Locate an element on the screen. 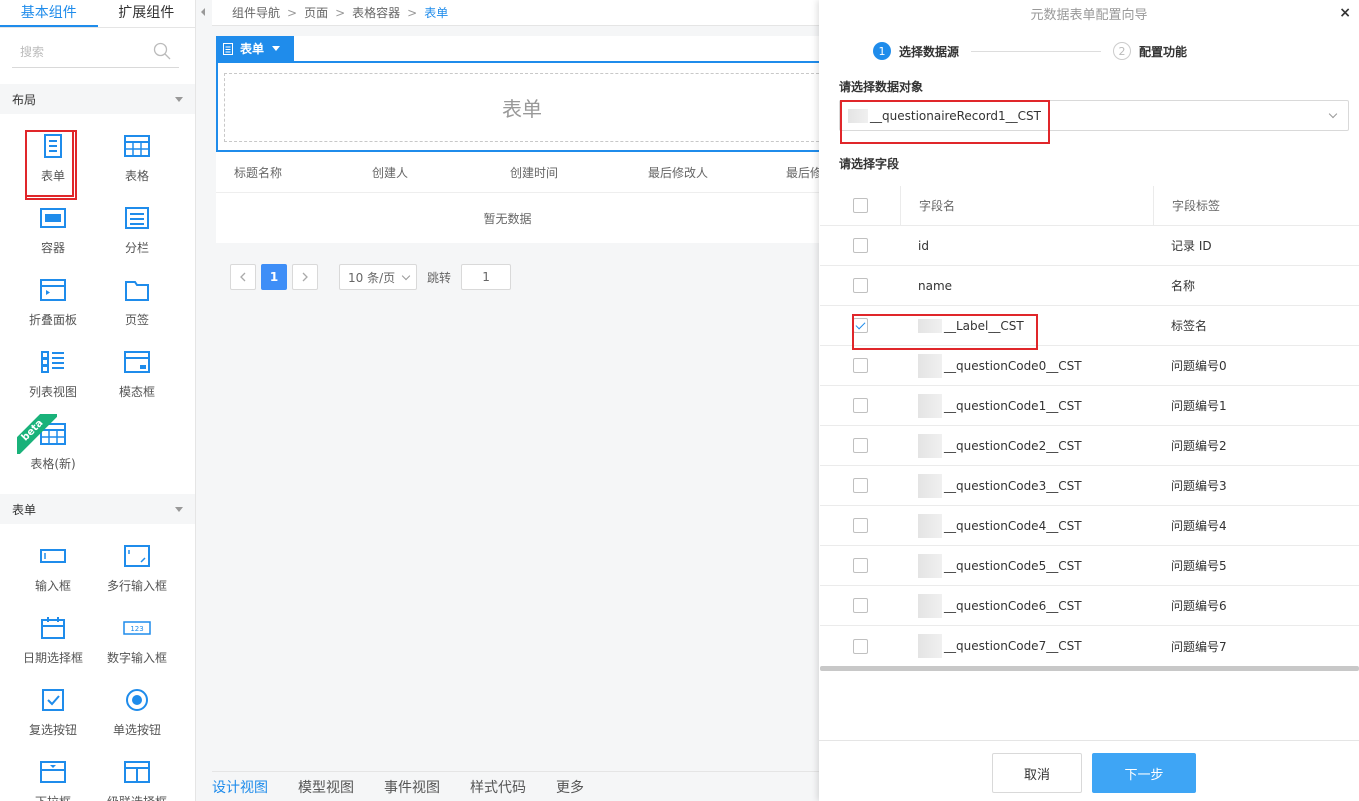 Image resolution: width=1359 pixels, height=801 pixels. search-icon is located at coordinates (162, 51).